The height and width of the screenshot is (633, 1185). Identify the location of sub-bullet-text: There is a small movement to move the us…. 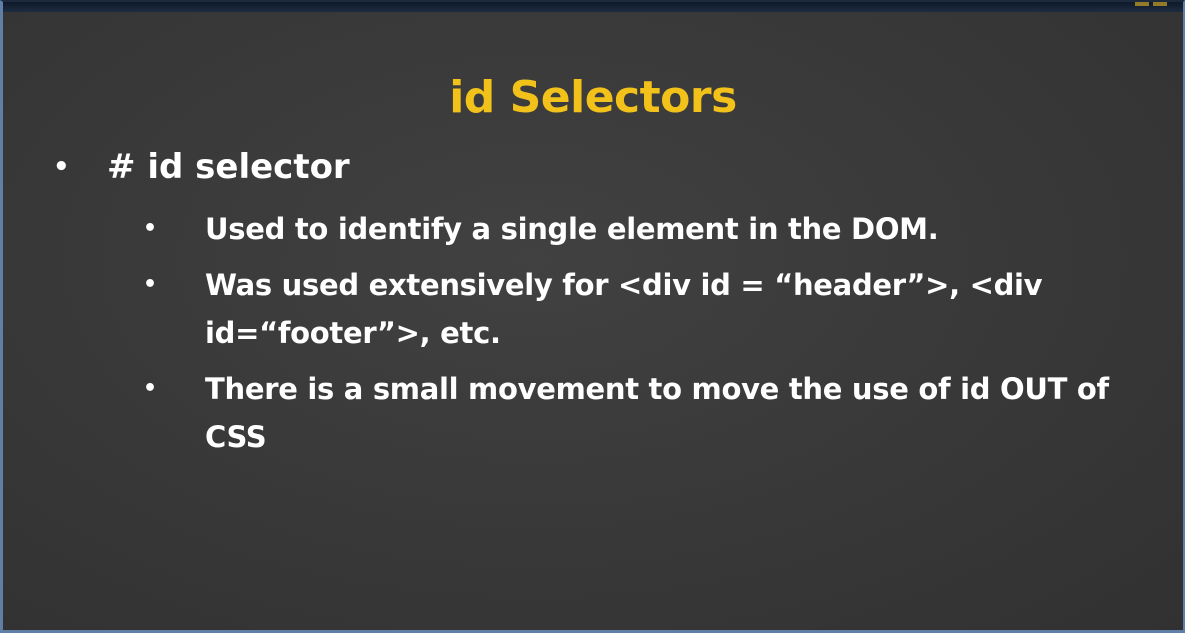
(657, 413).